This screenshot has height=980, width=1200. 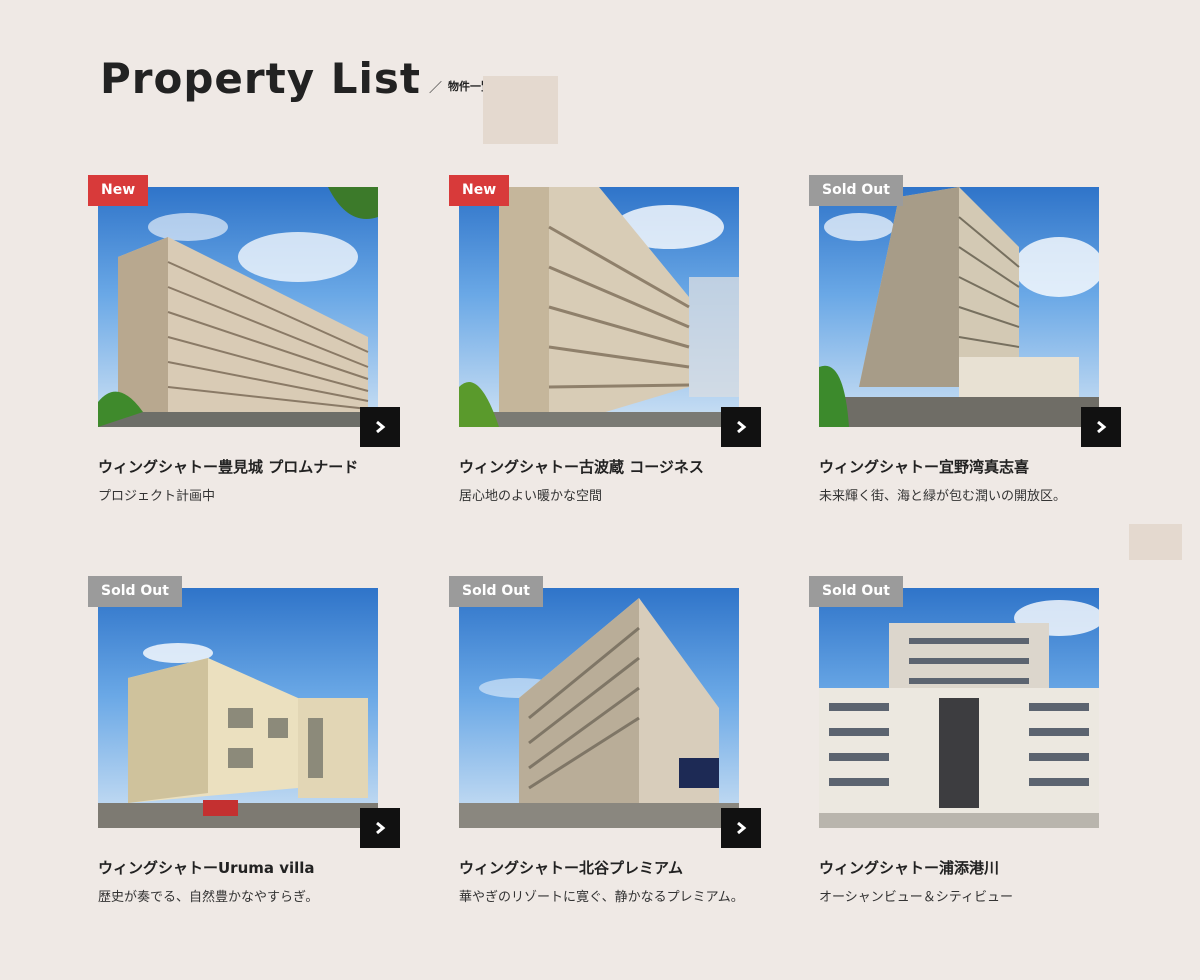 What do you see at coordinates (571, 867) in the screenshot?
I see `property-name: ウィングシャトー北谷プレミアム` at bounding box center [571, 867].